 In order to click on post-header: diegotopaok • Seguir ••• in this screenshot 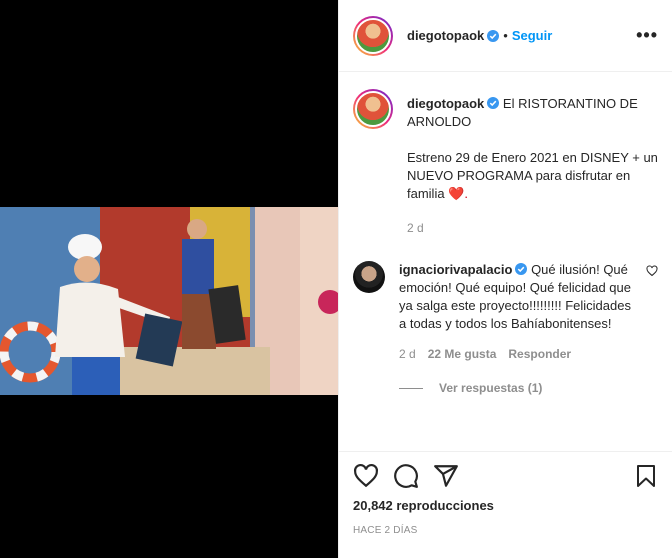, I will do `click(505, 36)`.